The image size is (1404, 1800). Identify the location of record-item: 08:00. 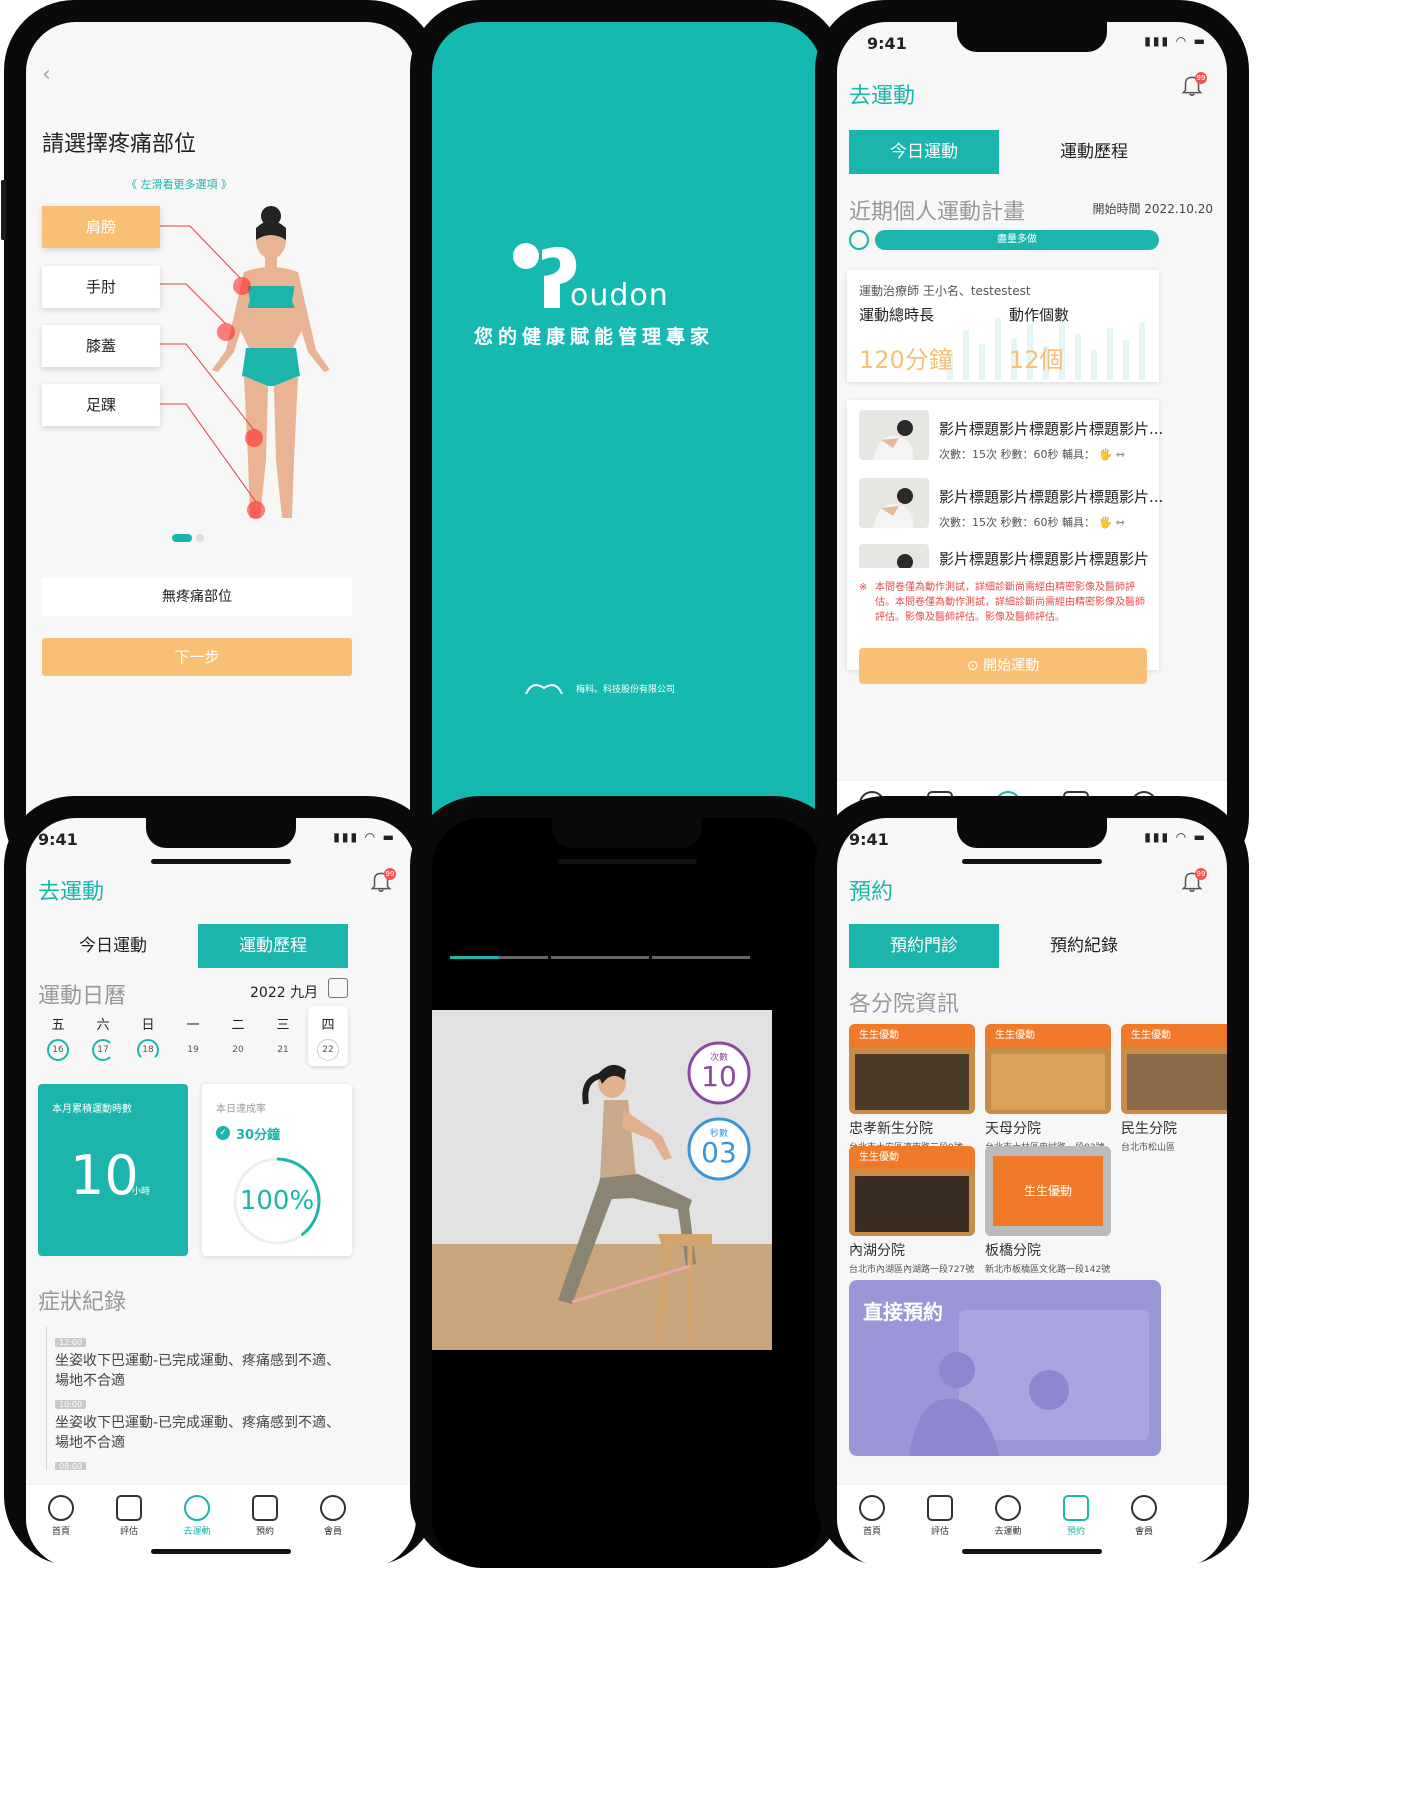
(200, 1462).